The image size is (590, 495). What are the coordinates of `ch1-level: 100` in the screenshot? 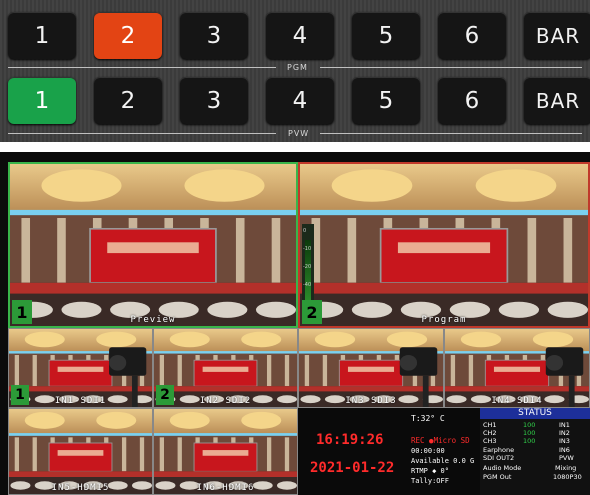 It's located at (529, 425).